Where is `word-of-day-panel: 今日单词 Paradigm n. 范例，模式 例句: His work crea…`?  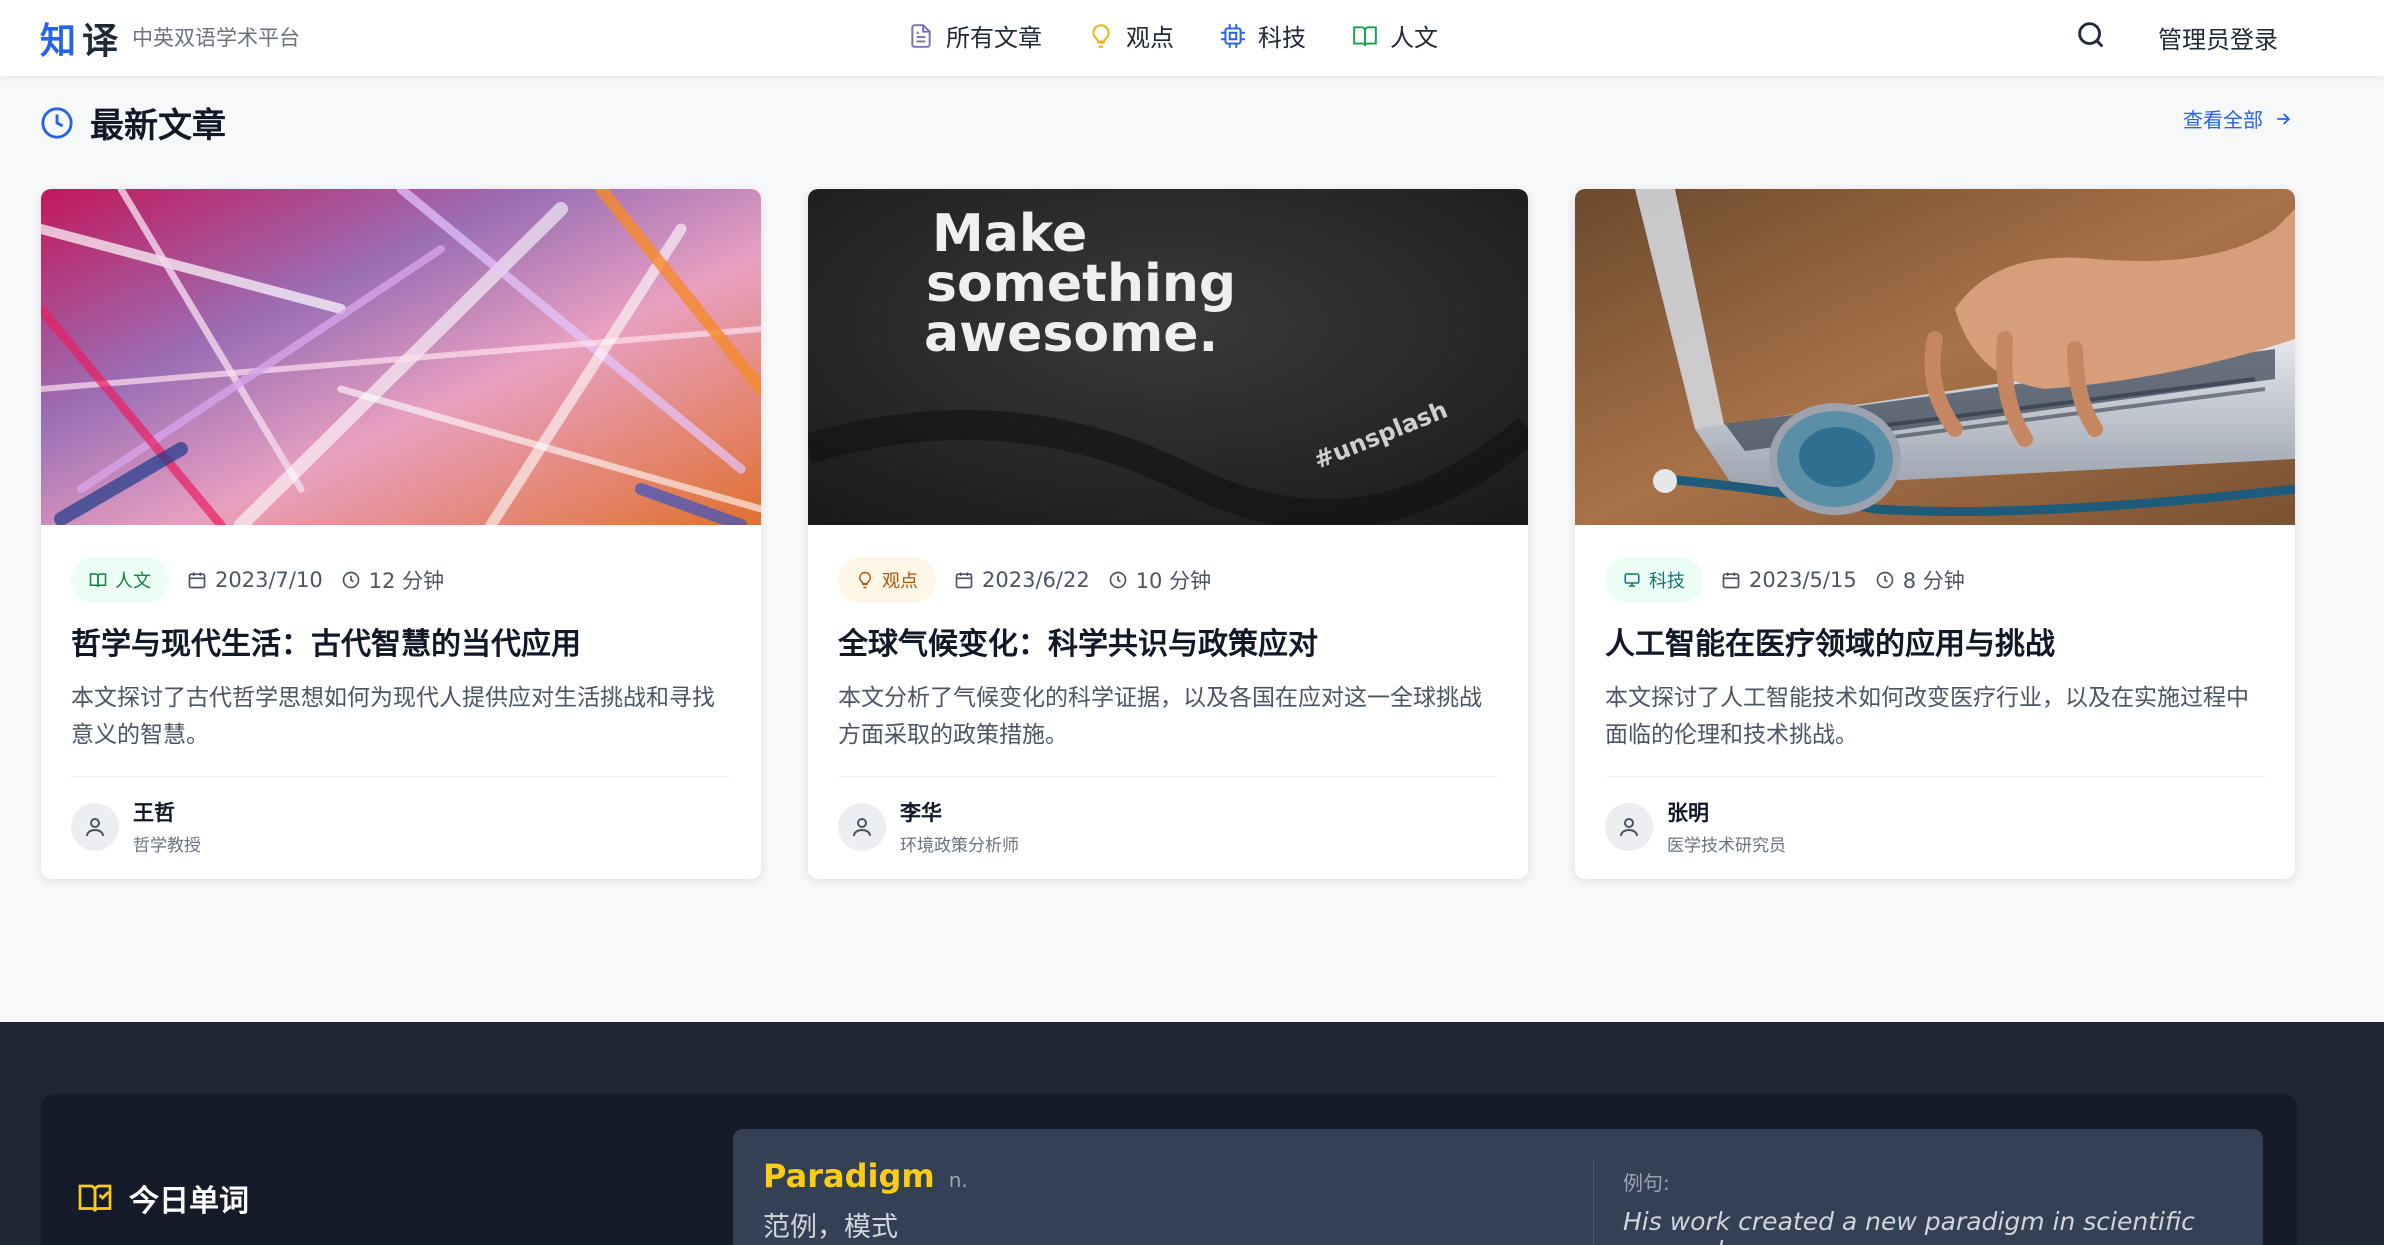
word-of-day-panel: 今日单词 Paradigm n. 范例，模式 例句: His work crea… is located at coordinates (1169, 1169).